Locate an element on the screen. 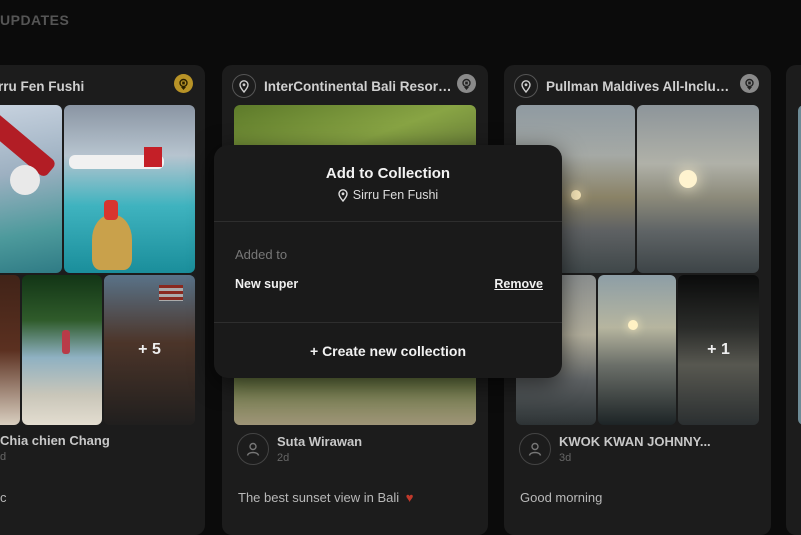 The image size is (801, 535). post-time: 3d is located at coordinates (565, 458).